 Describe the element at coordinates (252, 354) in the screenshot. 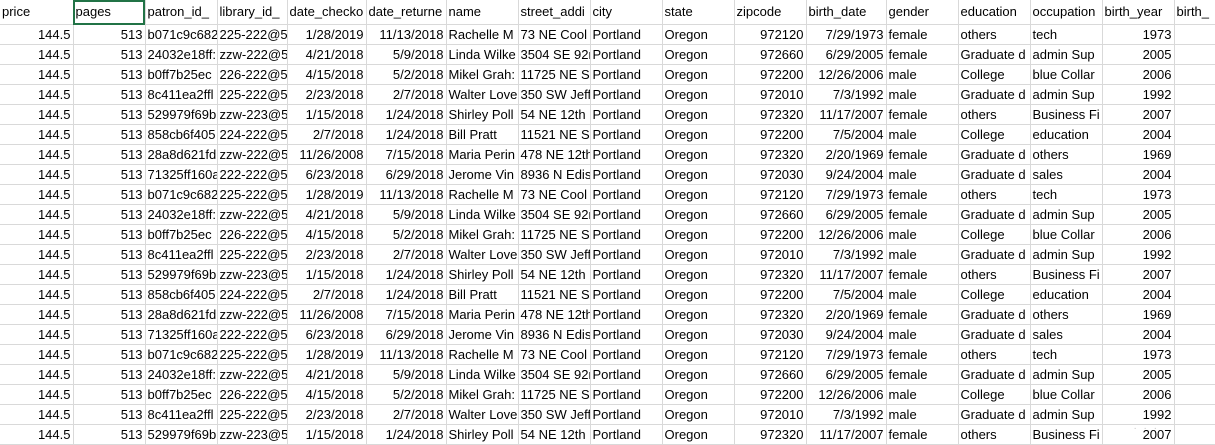

I see `cell-library-id: 225-222@5:` at that location.